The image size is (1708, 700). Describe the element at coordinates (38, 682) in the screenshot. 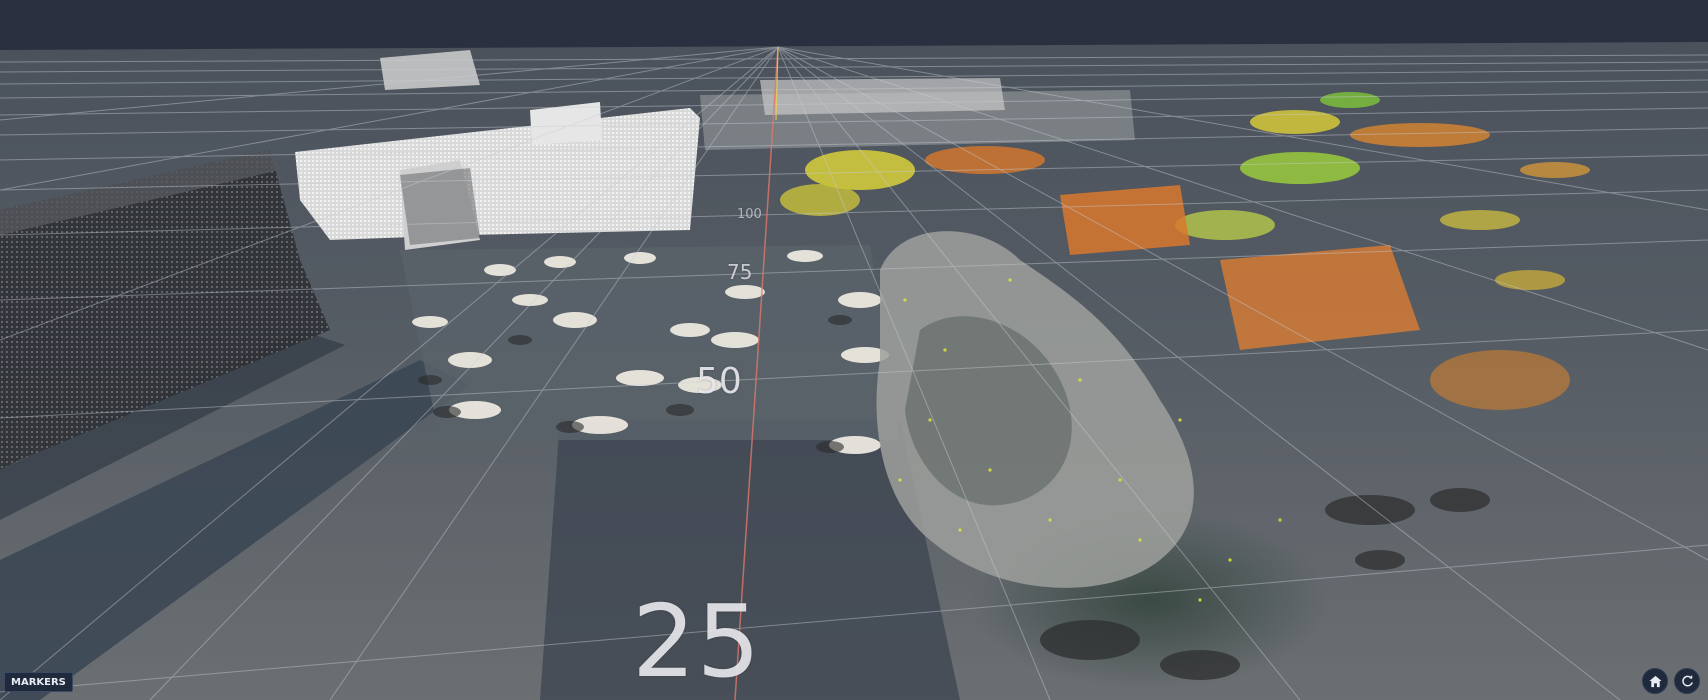

I see `markers-button: MARKERS` at that location.